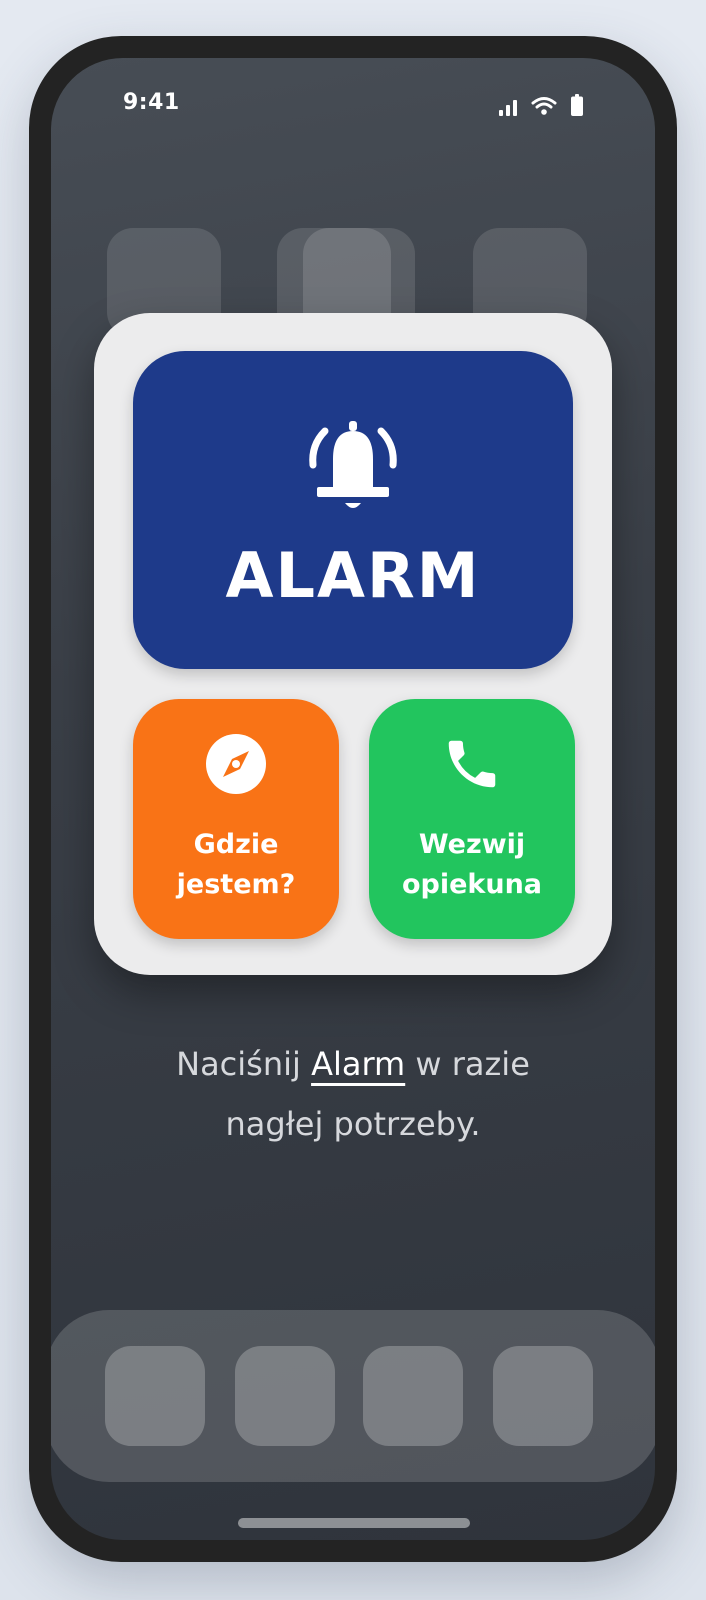  What do you see at coordinates (354, 1523) in the screenshot?
I see `home-indicator` at bounding box center [354, 1523].